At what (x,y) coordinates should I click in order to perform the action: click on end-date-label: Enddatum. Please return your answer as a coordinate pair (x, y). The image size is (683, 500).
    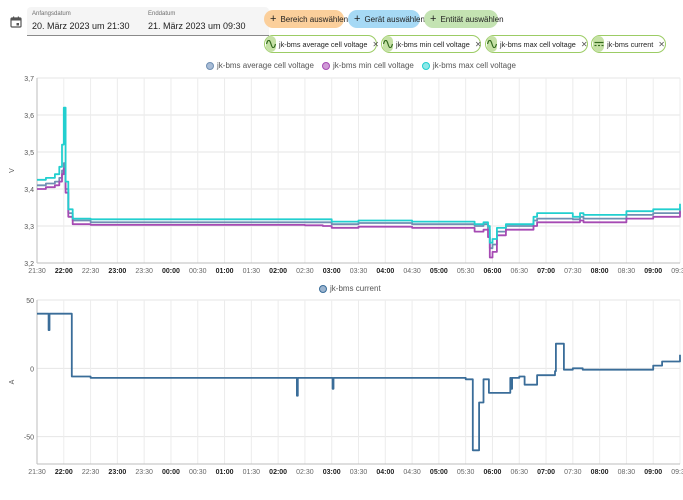
    Looking at the image, I should click on (162, 14).